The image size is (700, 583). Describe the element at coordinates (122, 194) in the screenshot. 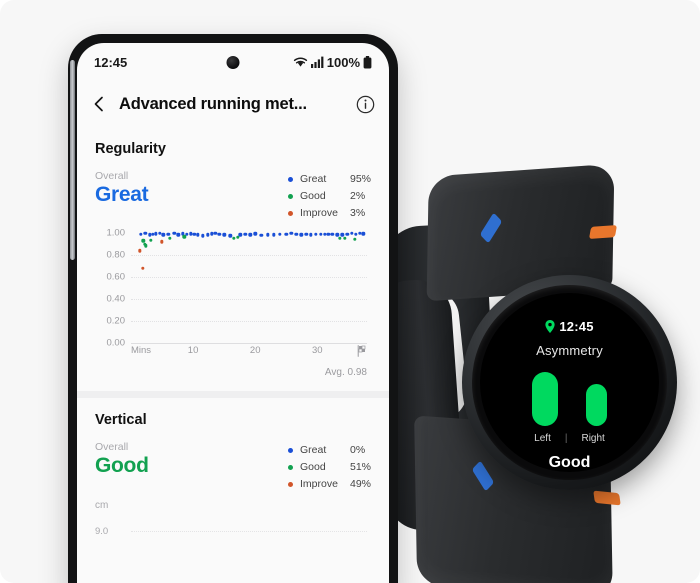

I see `overall-value-regularity: Great` at that location.